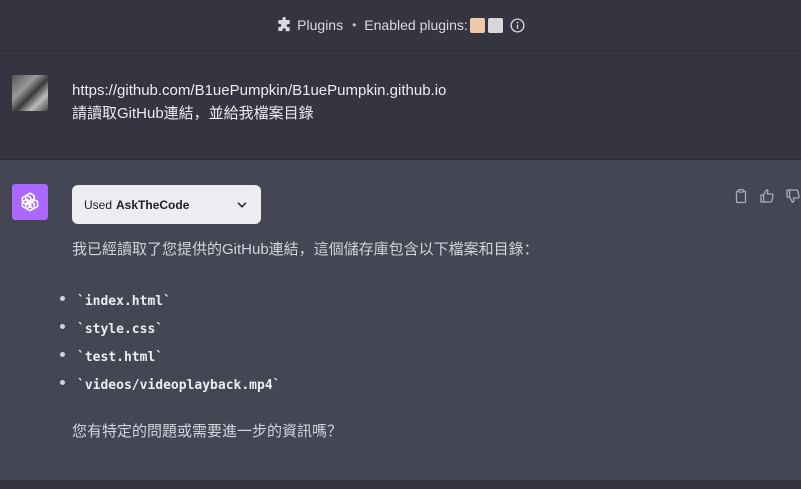 The image size is (801, 489). I want to click on user-message-line-2: 請讀取GitHub連結，並給我檔案目錄, so click(193, 113).